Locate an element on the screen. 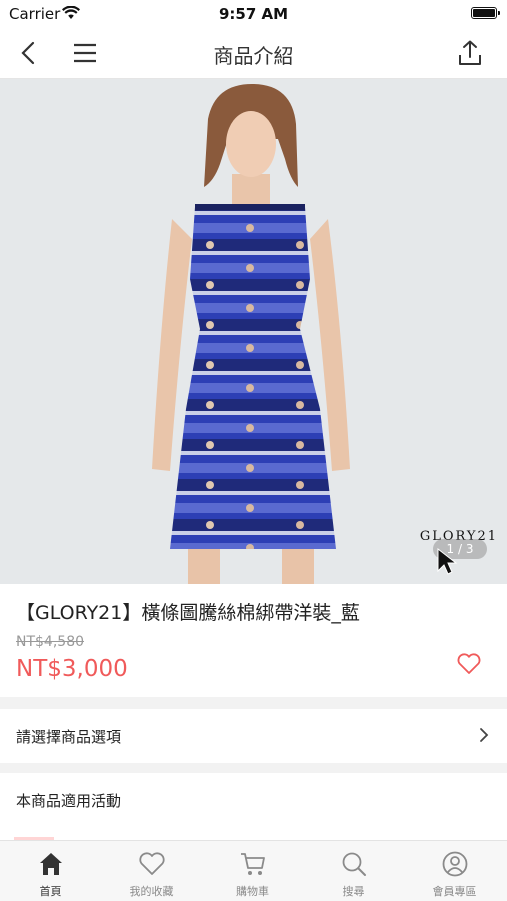 Image resolution: width=507 pixels, height=901 pixels. product-info: 【GLORY21】橫條圖騰絲棉綁帶洋裝_藍 NT$4,580 NT$3,000 is located at coordinates (253, 640).